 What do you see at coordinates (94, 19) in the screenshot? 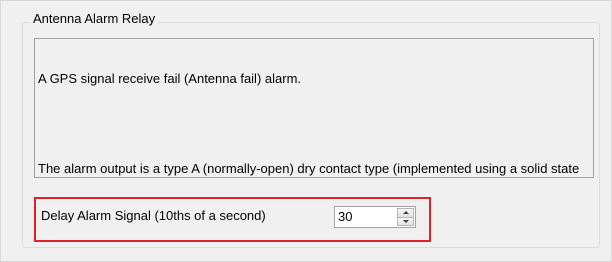
I see `group-title: Antenna Alarm Relay` at bounding box center [94, 19].